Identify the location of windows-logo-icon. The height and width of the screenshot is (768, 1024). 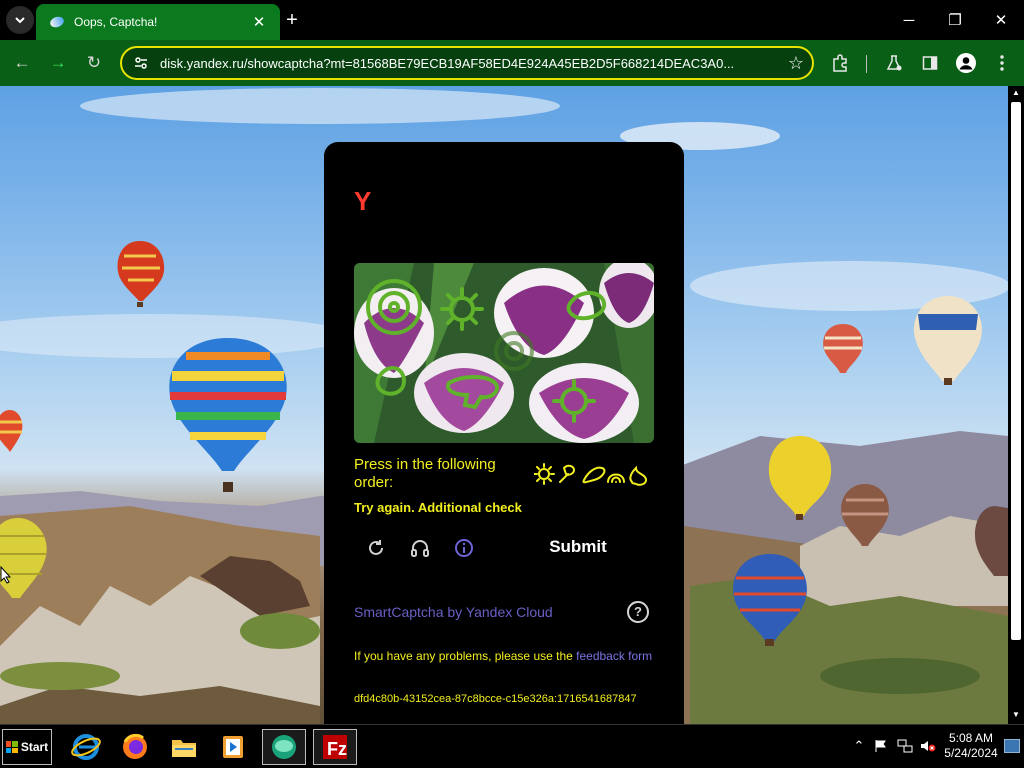
(11, 747).